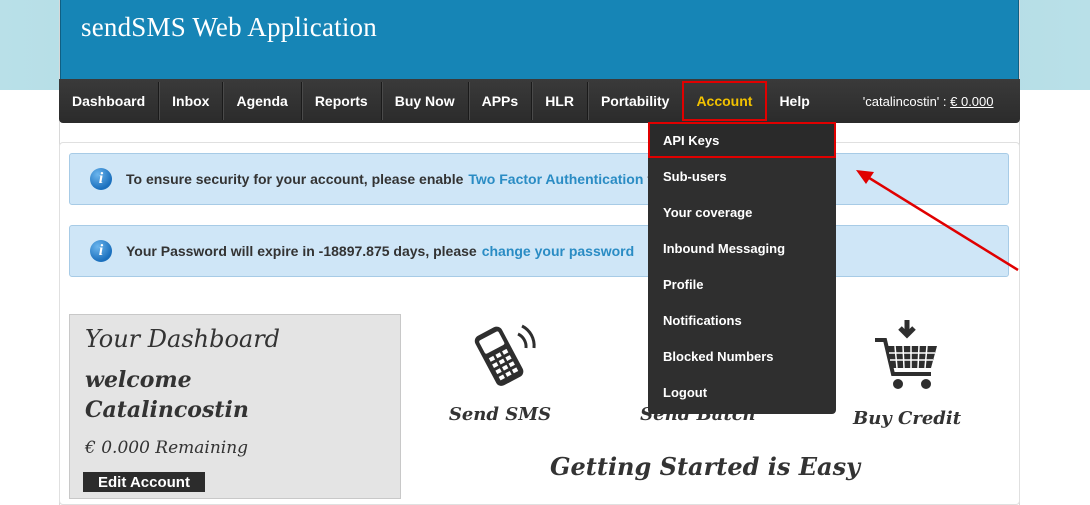 The width and height of the screenshot is (1090, 505). Describe the element at coordinates (742, 212) in the screenshot. I see `menu-item-coverage: Your coverage` at that location.